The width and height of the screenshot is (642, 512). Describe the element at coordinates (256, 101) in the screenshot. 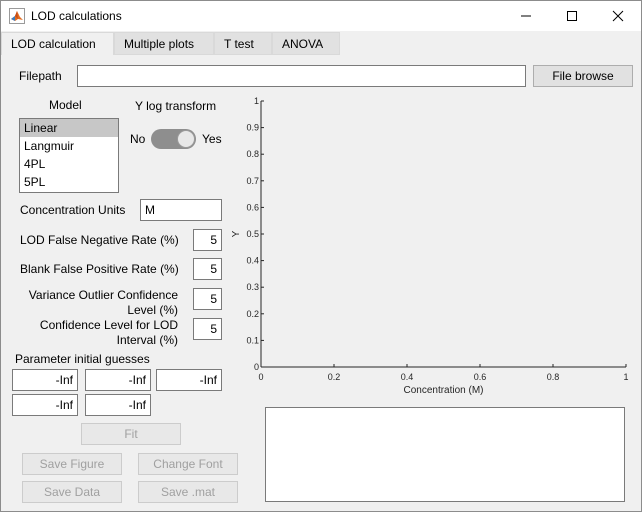

I see `y-tick-label: 1` at that location.